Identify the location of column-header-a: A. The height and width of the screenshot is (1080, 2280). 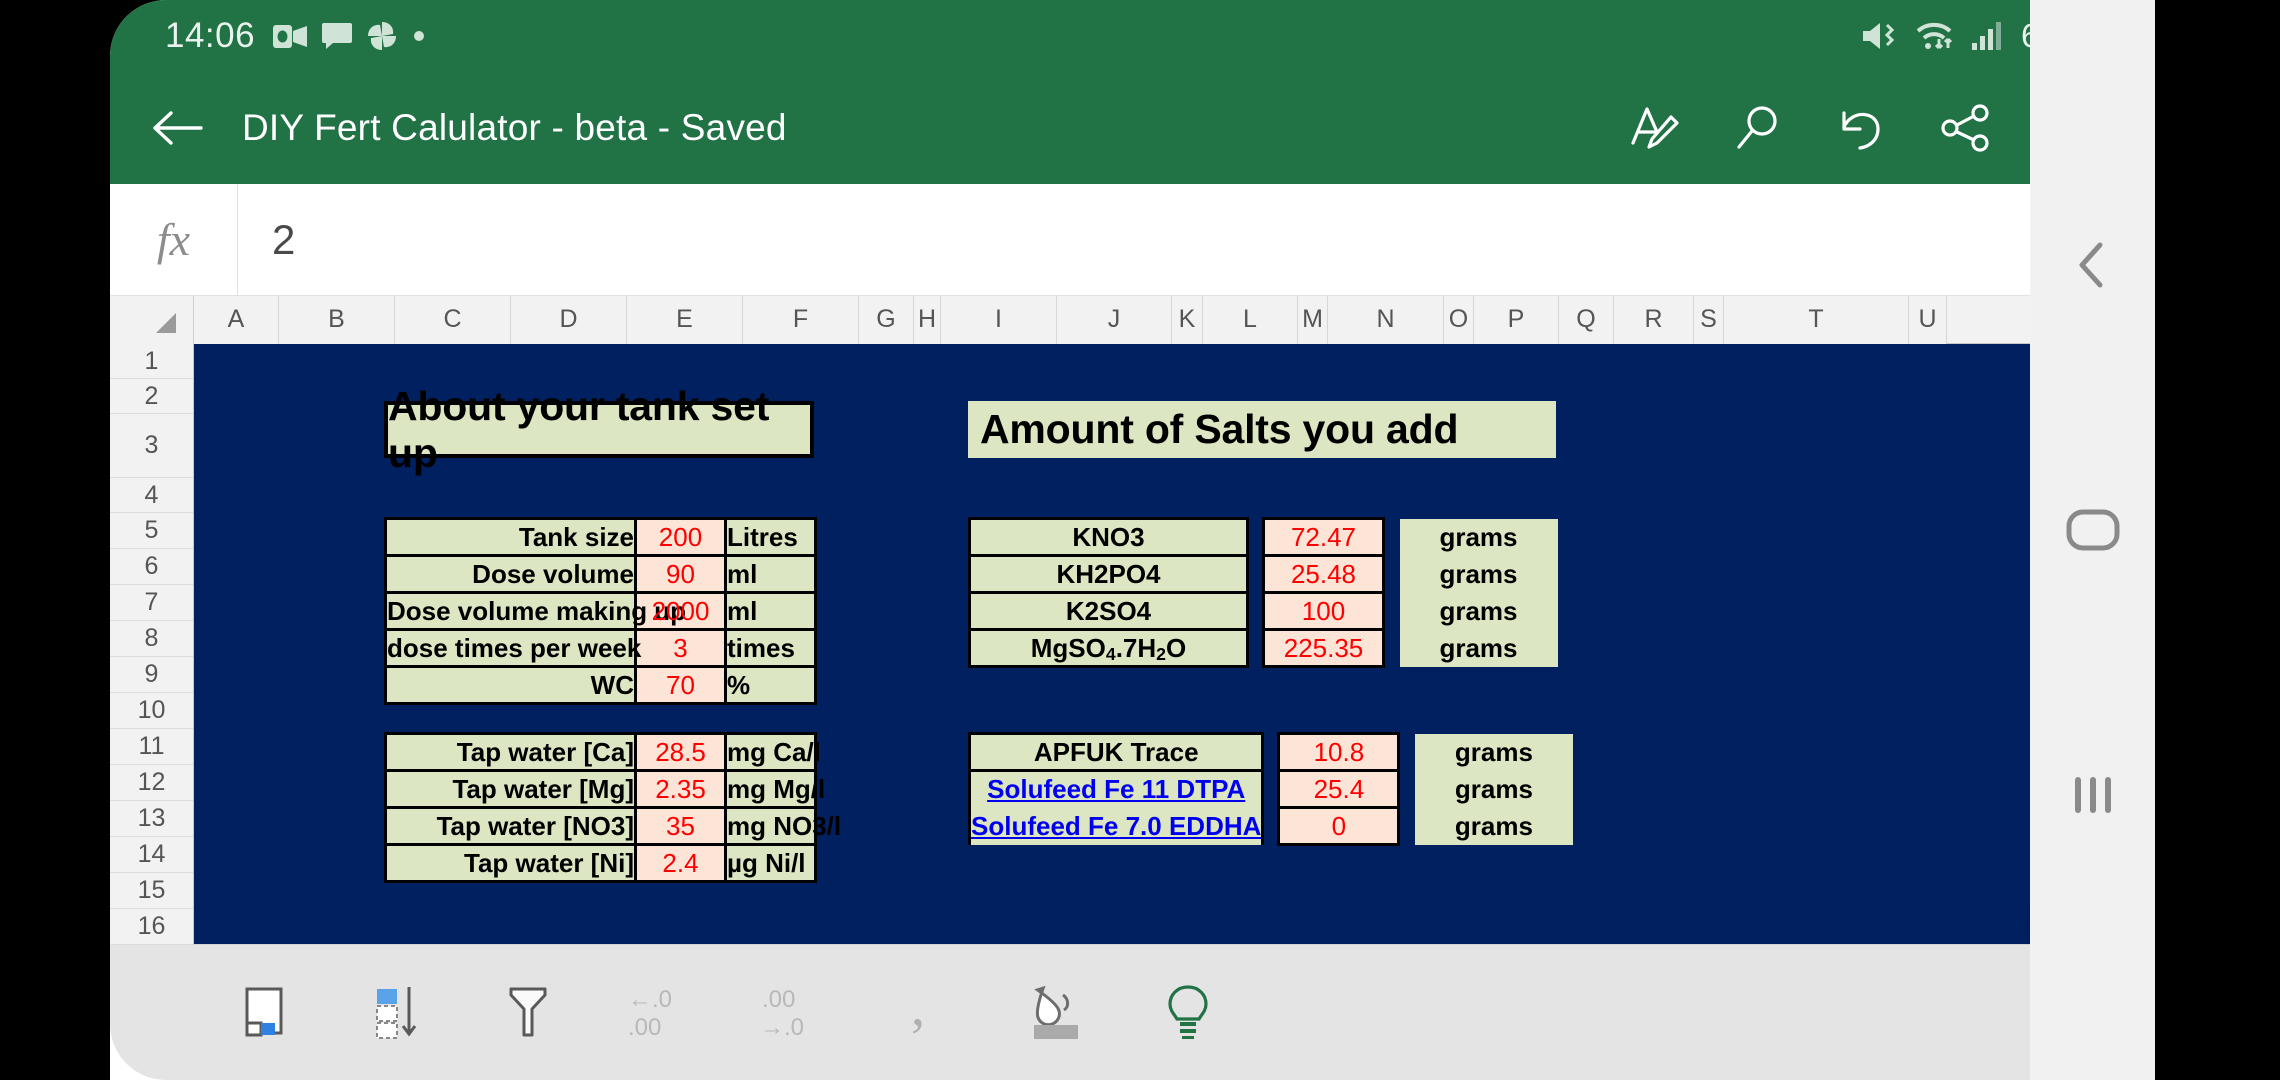
(236, 320).